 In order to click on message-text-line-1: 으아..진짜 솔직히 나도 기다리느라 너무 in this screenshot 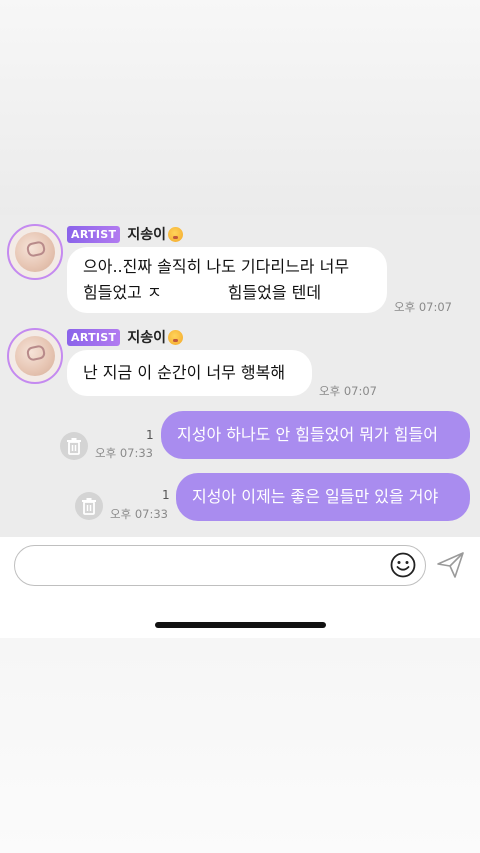, I will do `click(216, 266)`.